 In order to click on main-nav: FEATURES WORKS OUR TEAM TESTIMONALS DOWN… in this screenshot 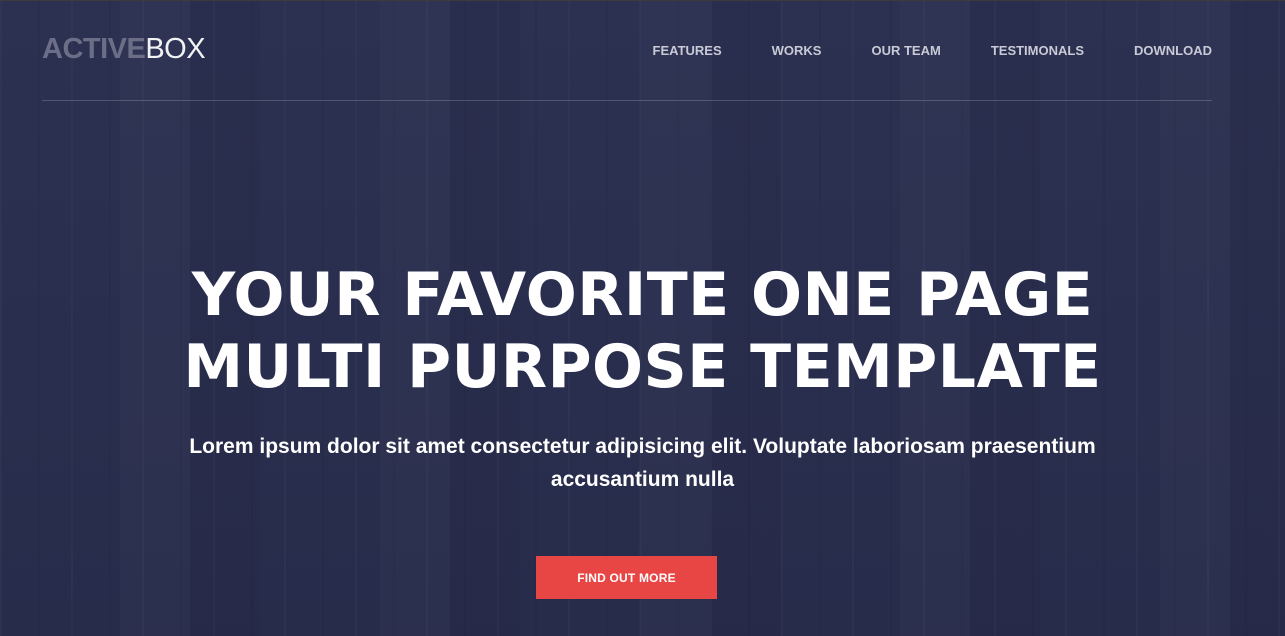, I will do `click(907, 51)`.